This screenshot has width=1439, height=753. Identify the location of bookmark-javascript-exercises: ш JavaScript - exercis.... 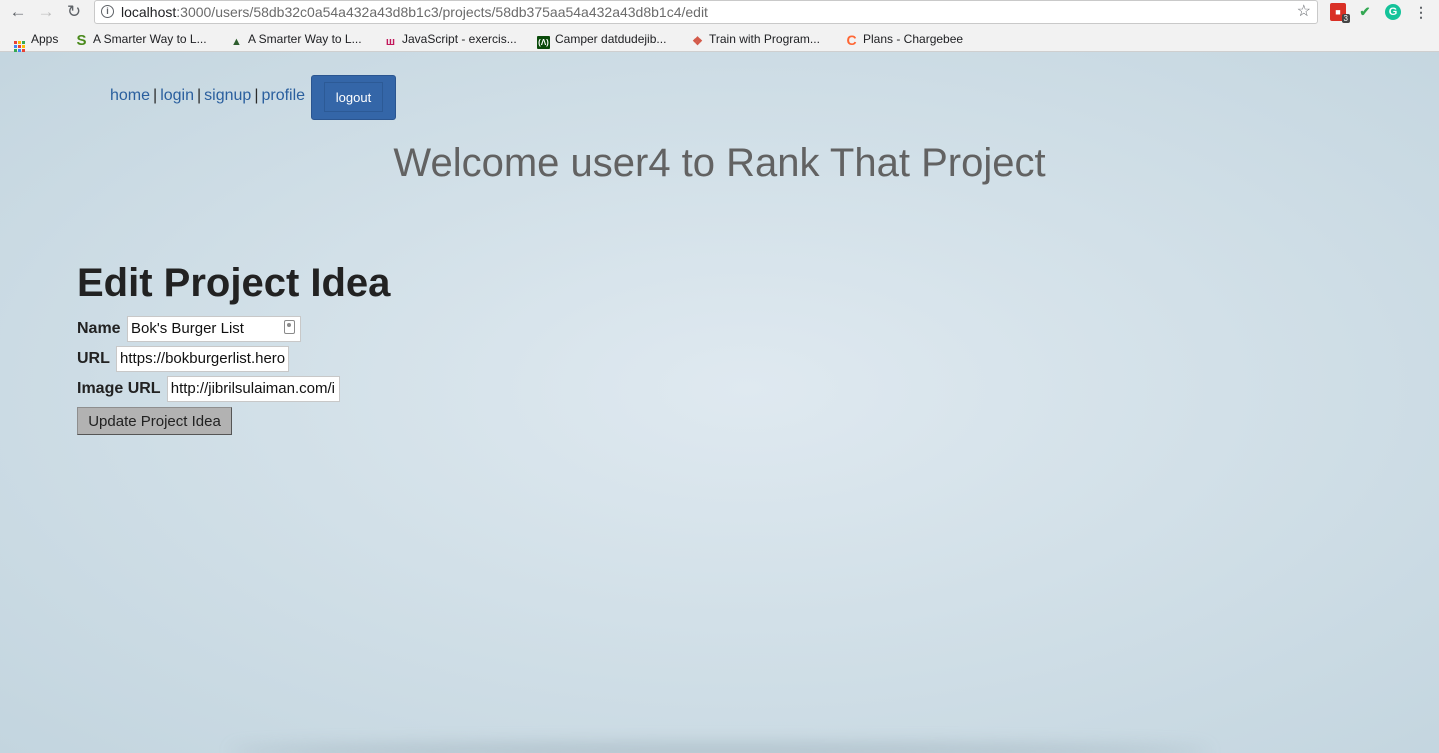
(450, 39).